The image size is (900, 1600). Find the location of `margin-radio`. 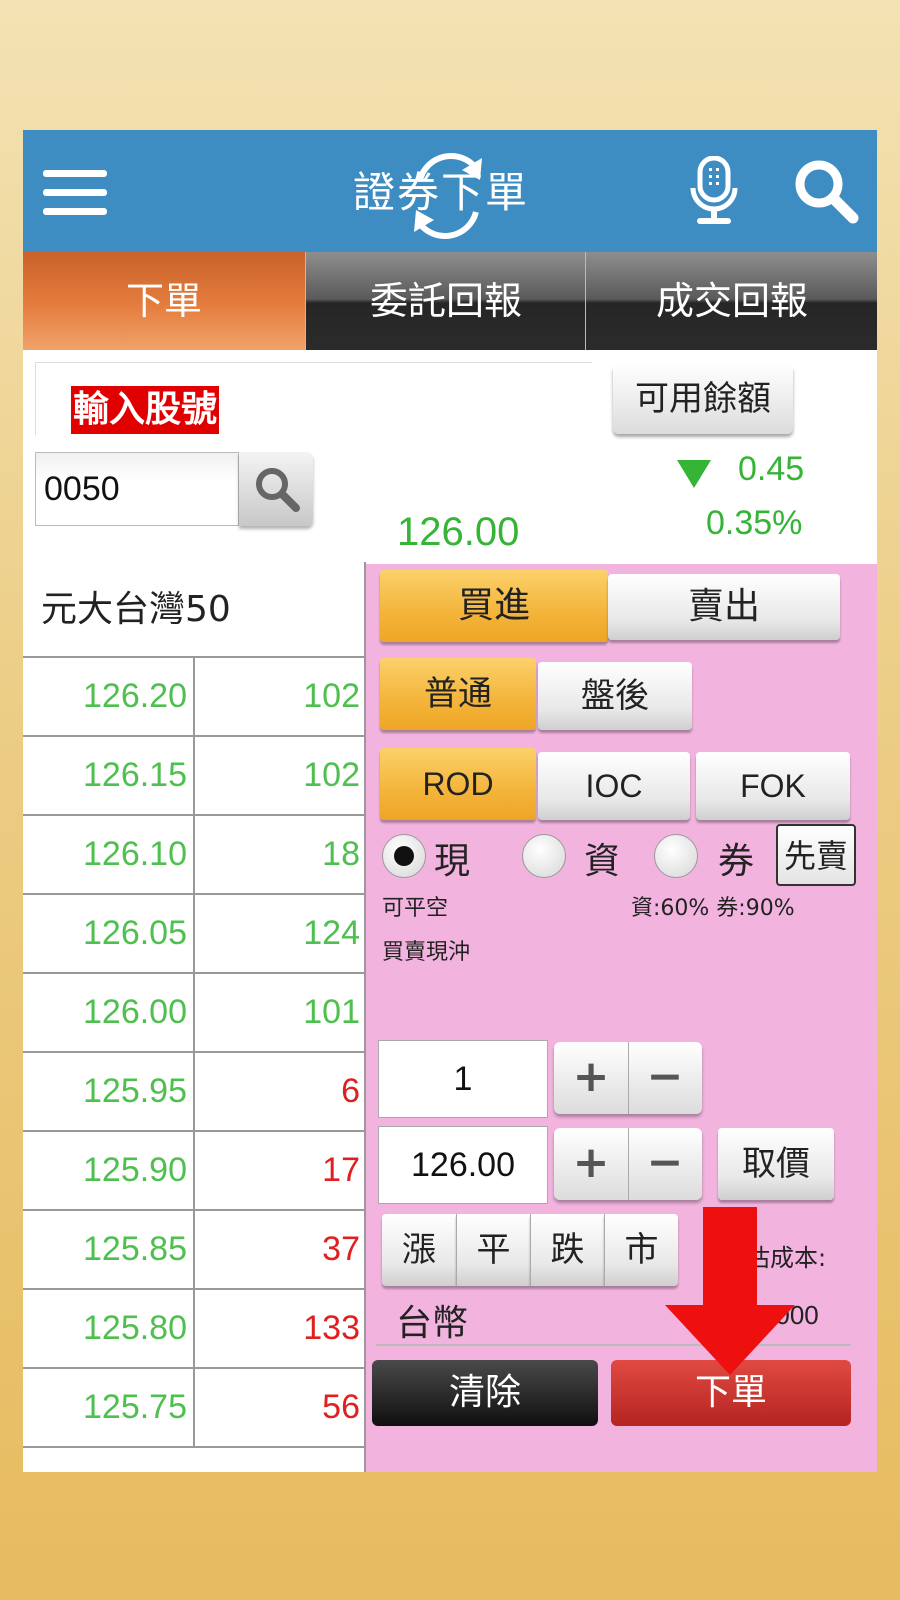

margin-radio is located at coordinates (544, 856).